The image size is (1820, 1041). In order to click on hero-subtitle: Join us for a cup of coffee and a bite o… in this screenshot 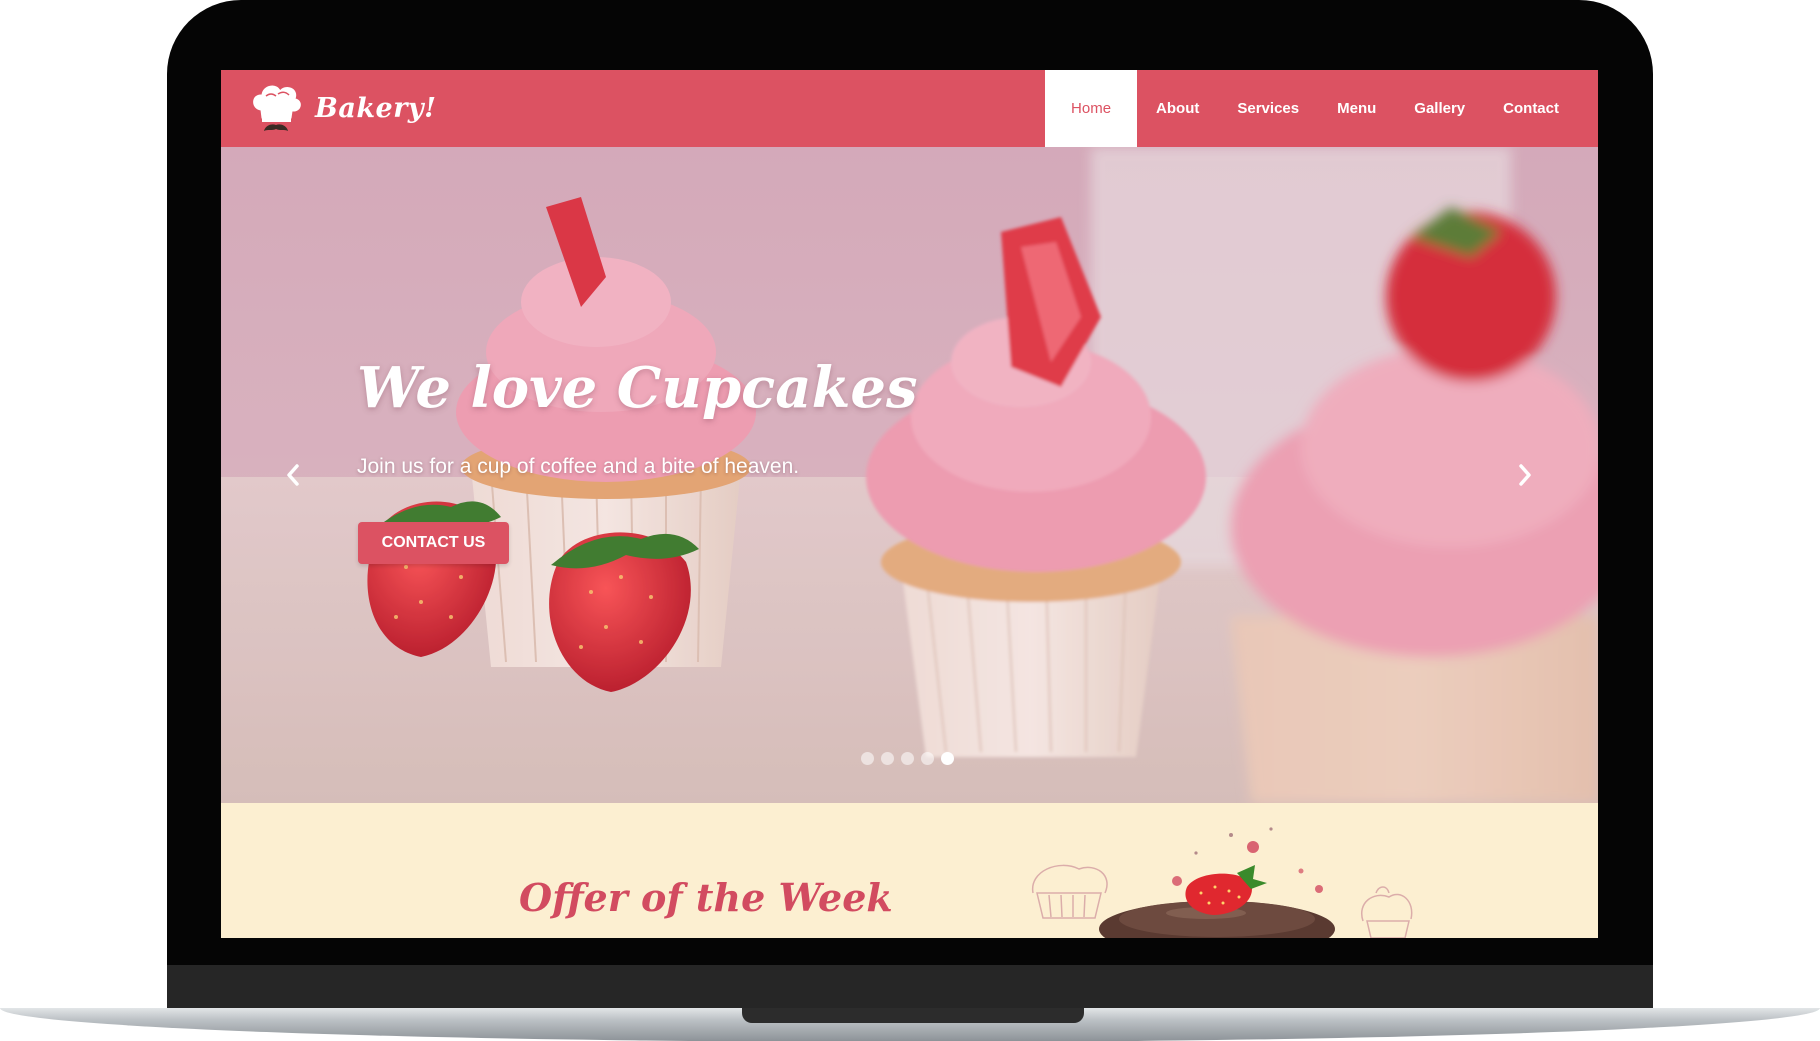, I will do `click(578, 466)`.